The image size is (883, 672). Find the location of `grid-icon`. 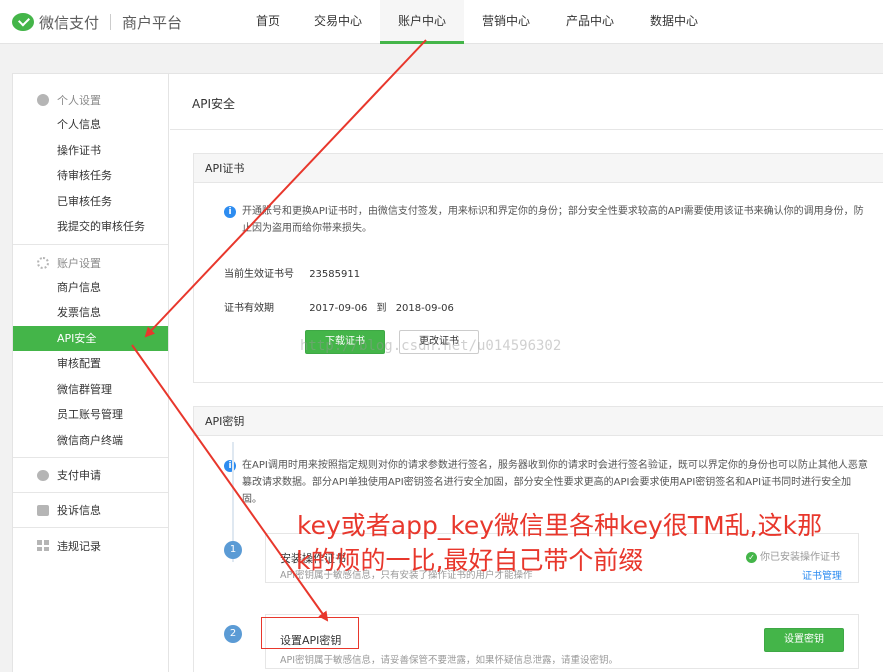

grid-icon is located at coordinates (43, 545).